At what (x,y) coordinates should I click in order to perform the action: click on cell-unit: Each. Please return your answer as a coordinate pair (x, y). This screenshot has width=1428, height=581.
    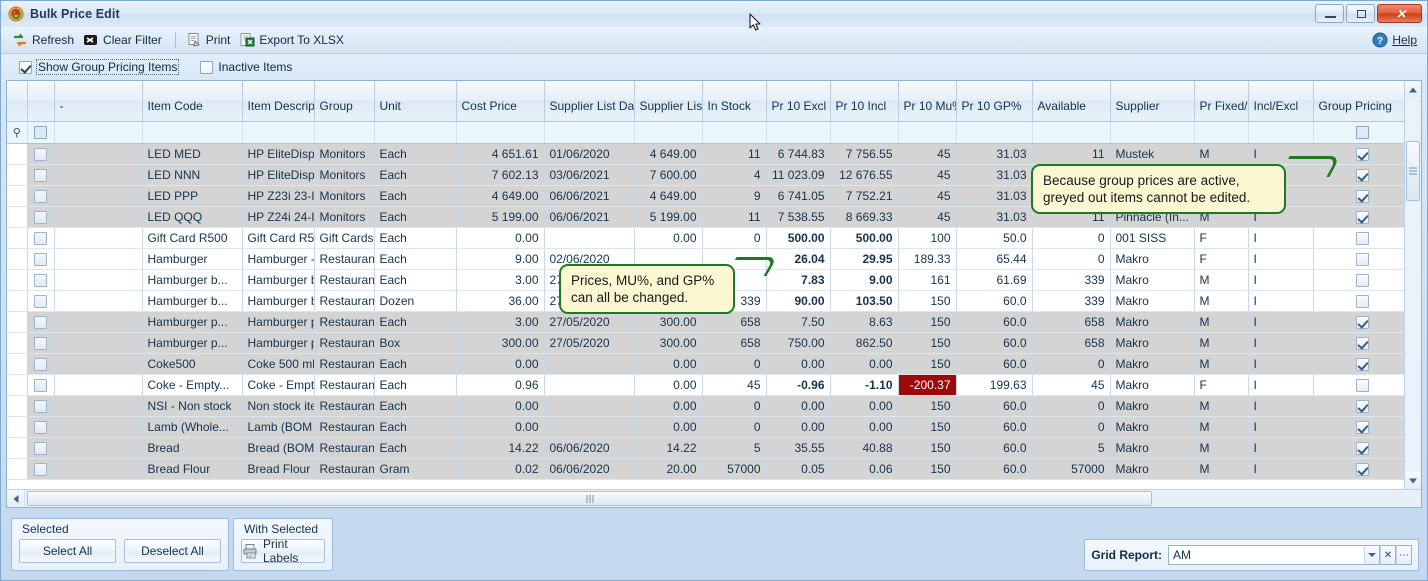
    Looking at the image, I should click on (415, 259).